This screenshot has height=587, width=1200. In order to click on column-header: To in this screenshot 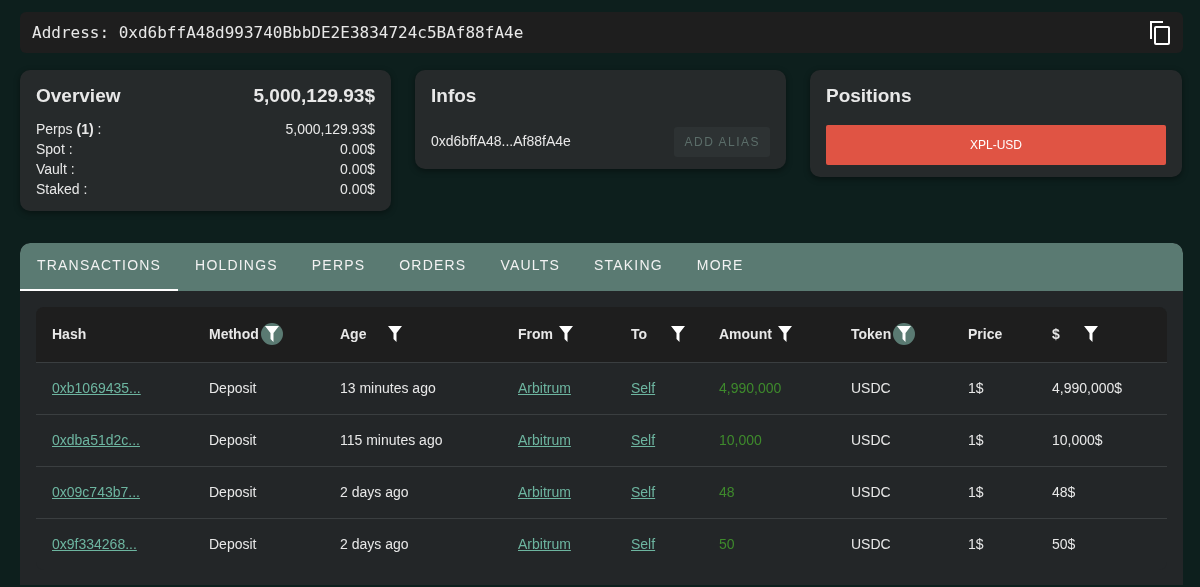, I will do `click(639, 334)`.